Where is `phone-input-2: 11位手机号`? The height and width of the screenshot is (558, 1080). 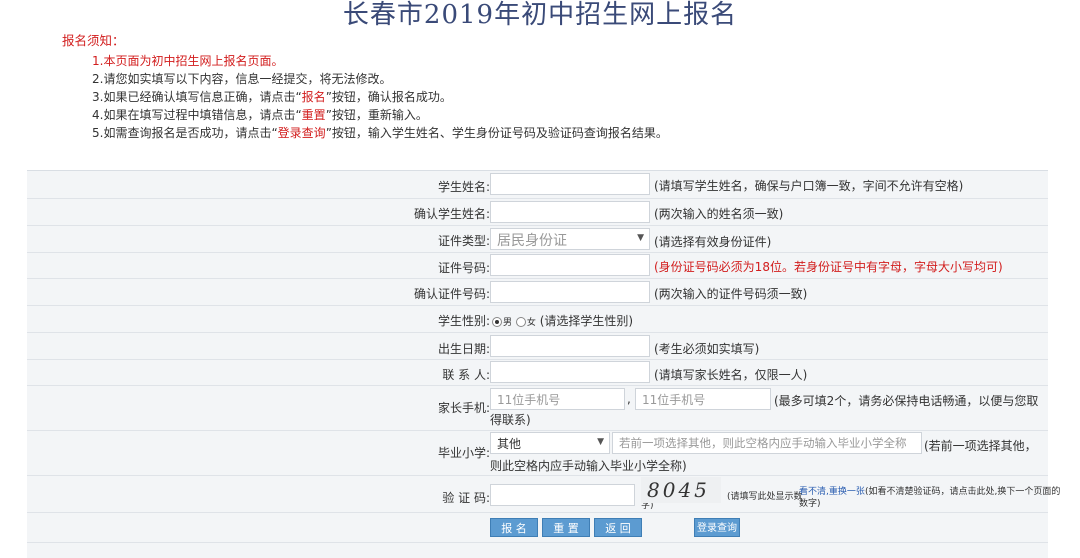
phone-input-2: 11位手机号 is located at coordinates (703, 399).